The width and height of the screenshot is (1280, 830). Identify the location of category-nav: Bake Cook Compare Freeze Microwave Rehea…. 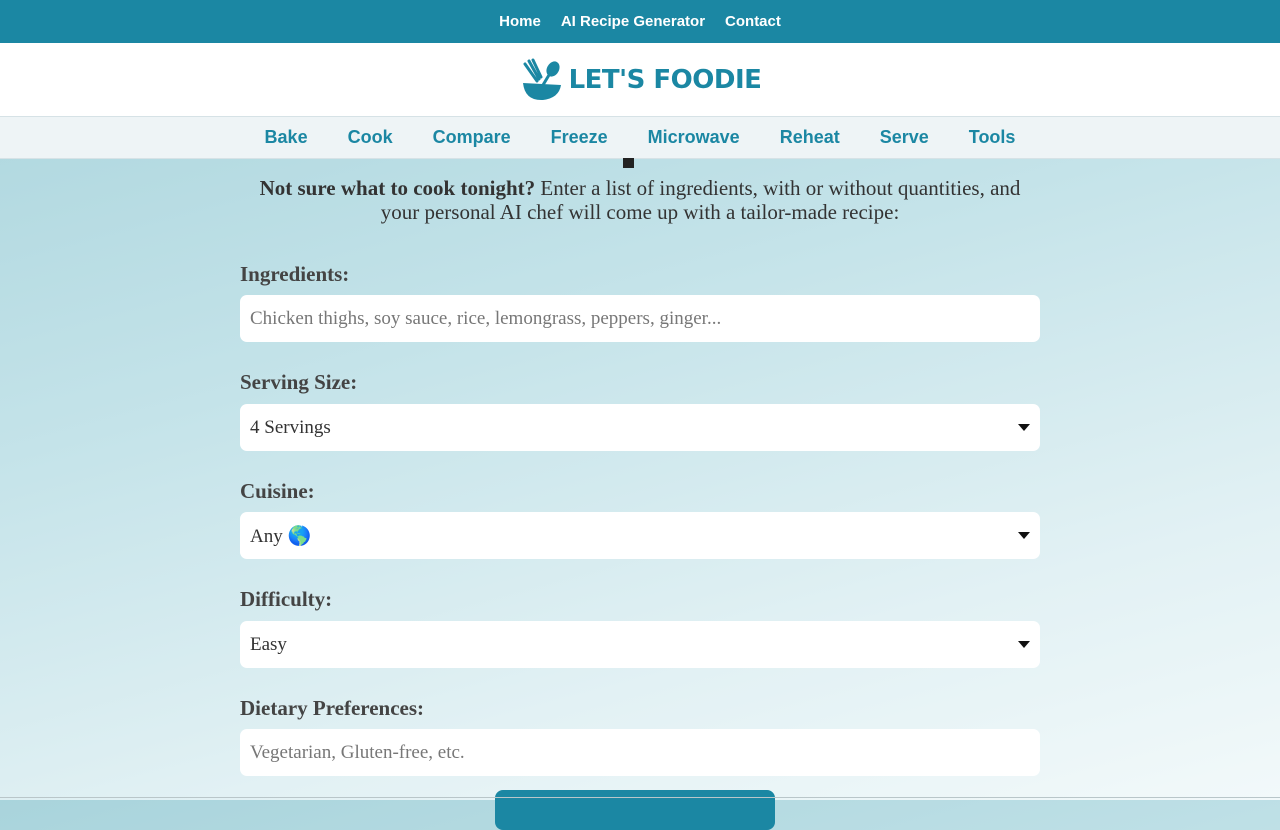
(640, 137).